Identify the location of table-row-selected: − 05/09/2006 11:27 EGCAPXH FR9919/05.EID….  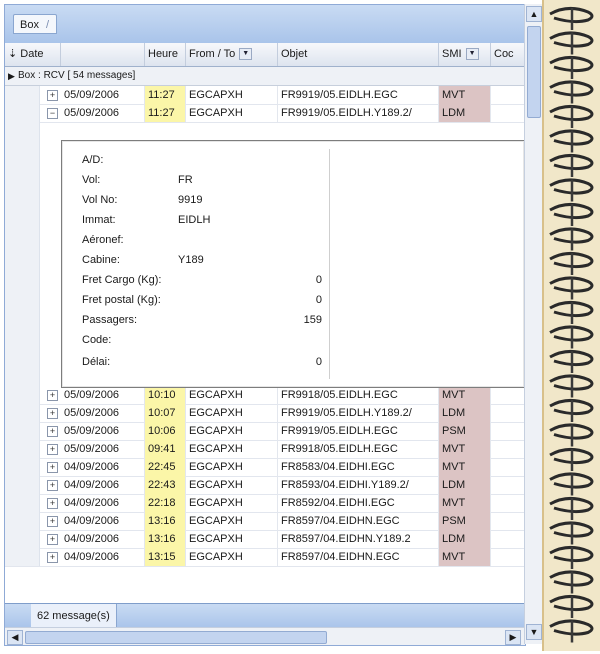
(265, 113).